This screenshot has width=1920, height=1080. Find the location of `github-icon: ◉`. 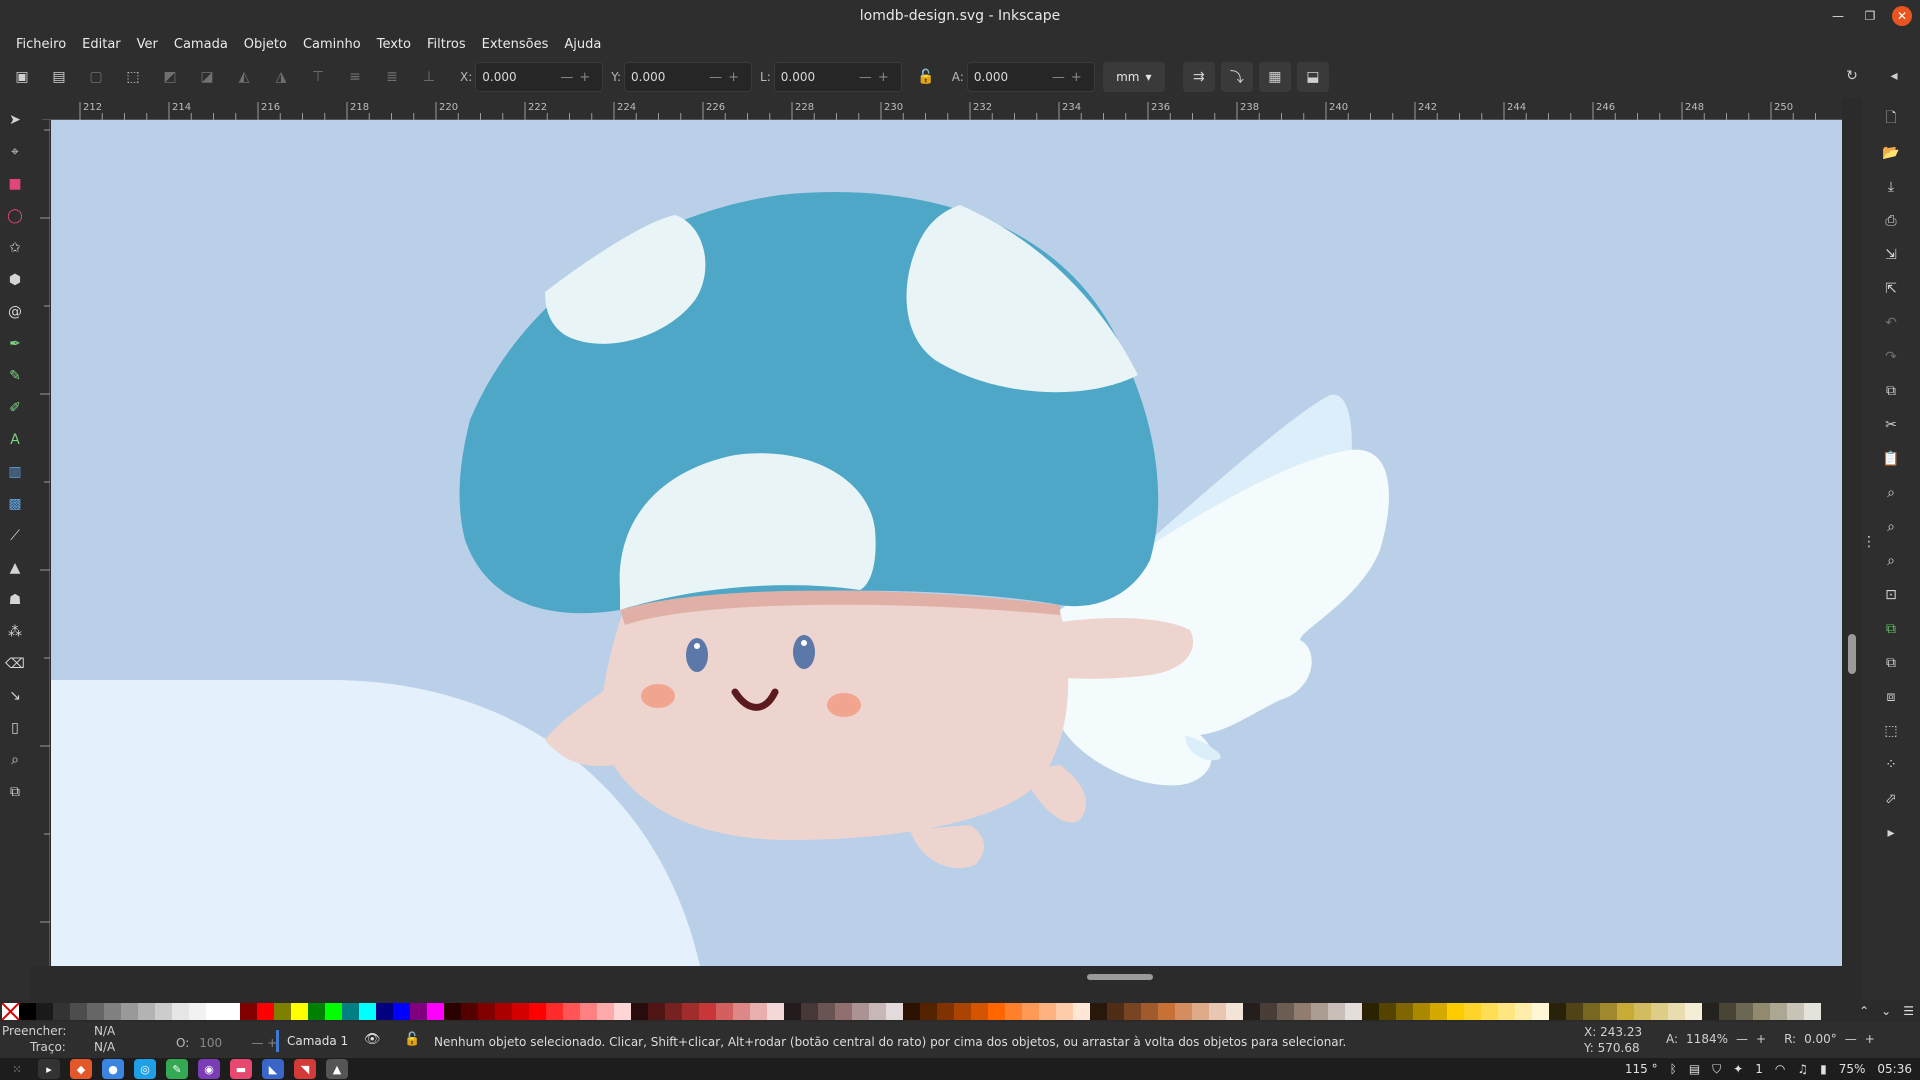

github-icon: ◉ is located at coordinates (209, 1069).